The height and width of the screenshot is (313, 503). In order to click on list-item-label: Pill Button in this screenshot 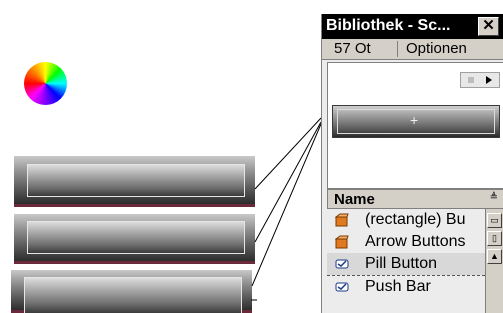, I will do `click(401, 263)`.